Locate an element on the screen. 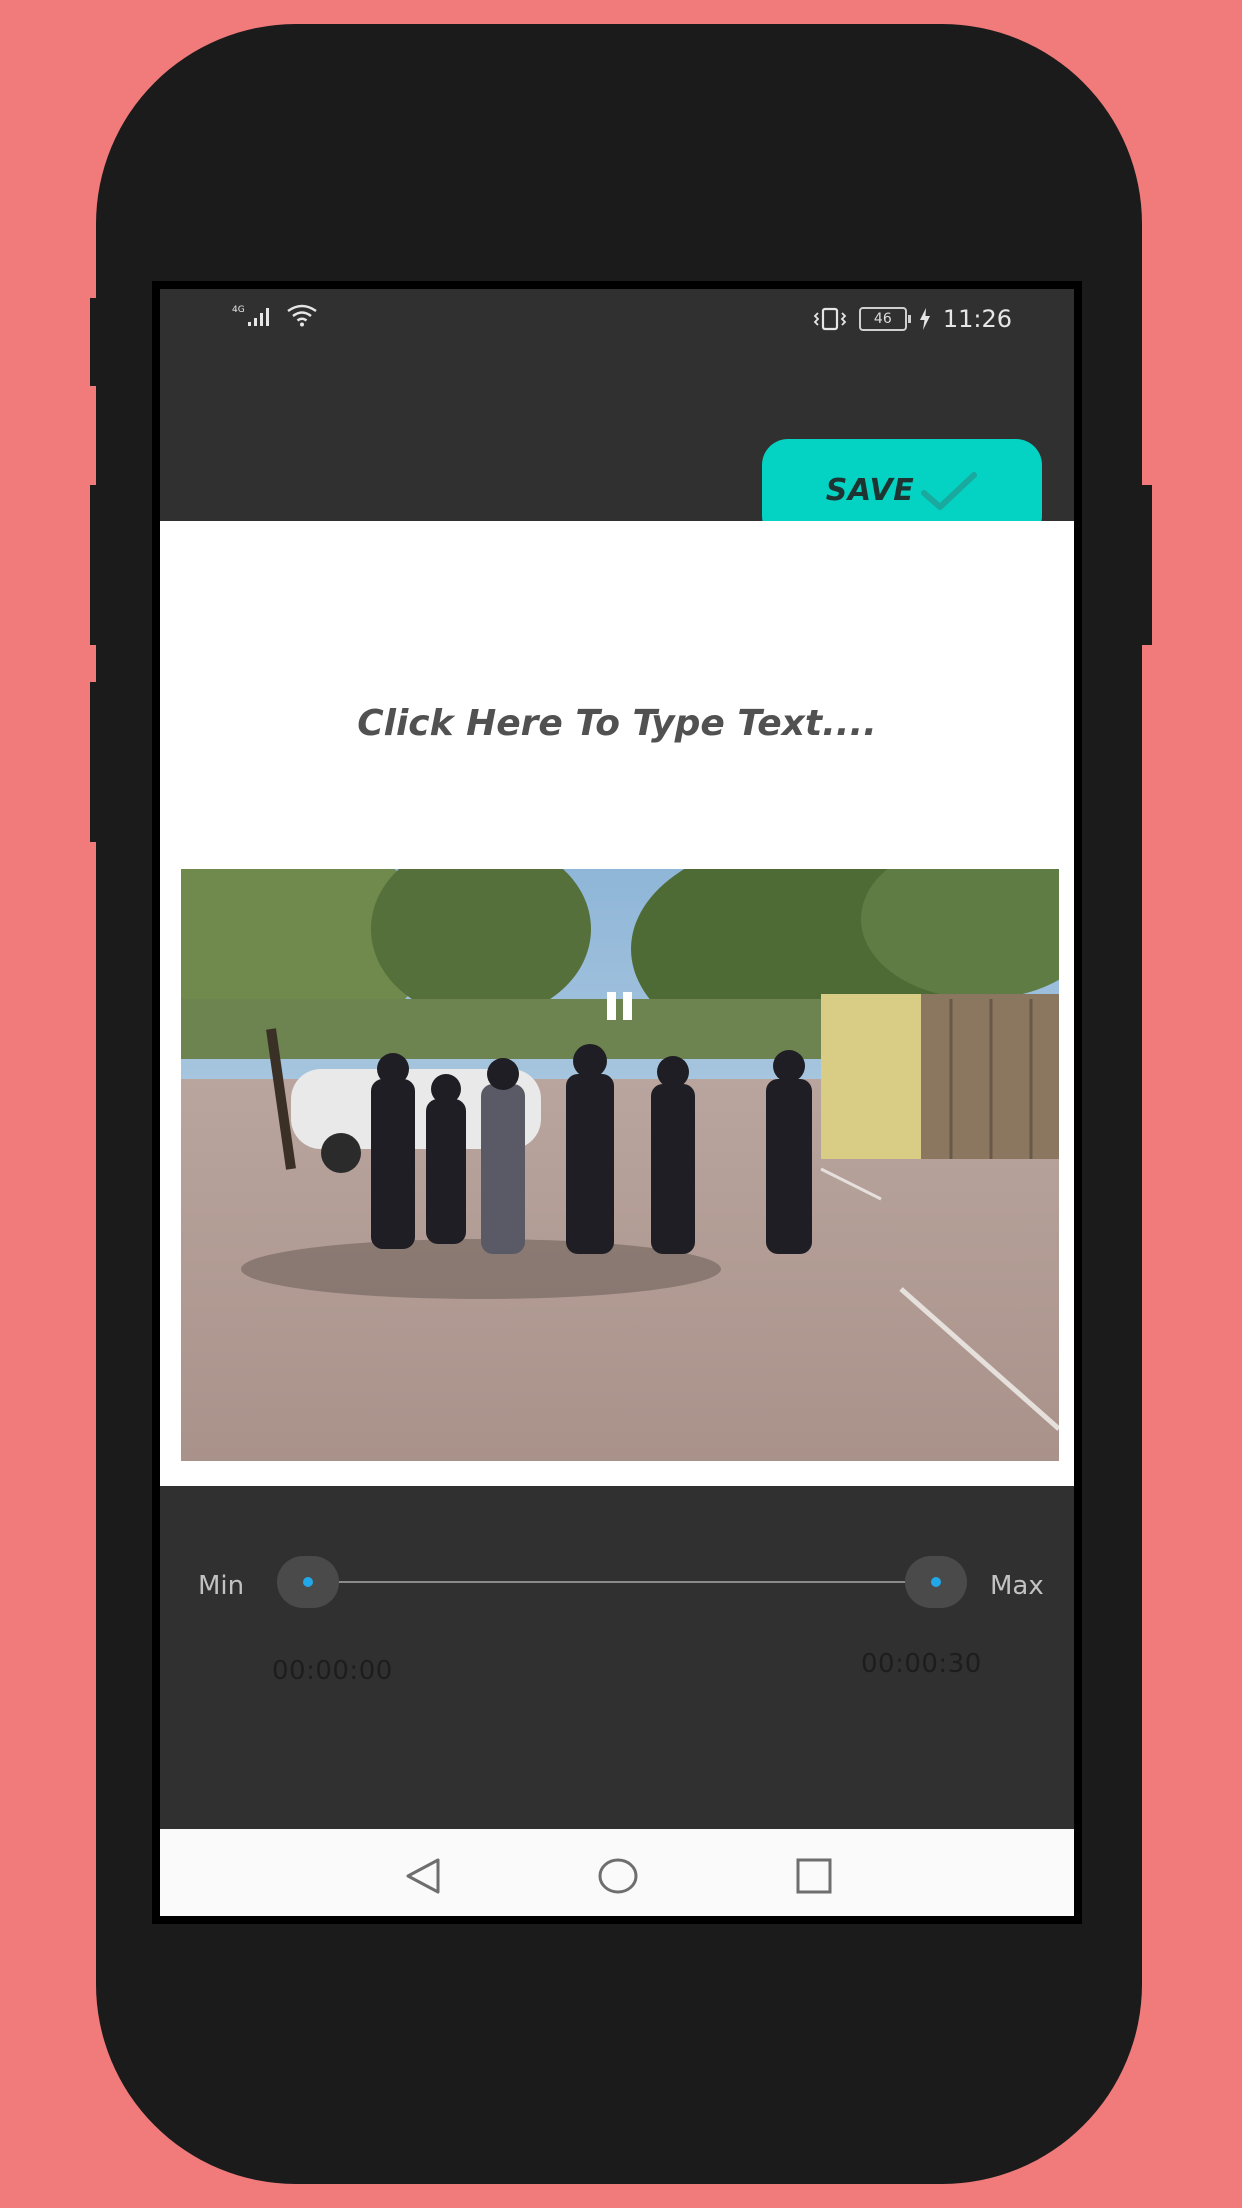  range-slider-start-thumb is located at coordinates (308, 1582).